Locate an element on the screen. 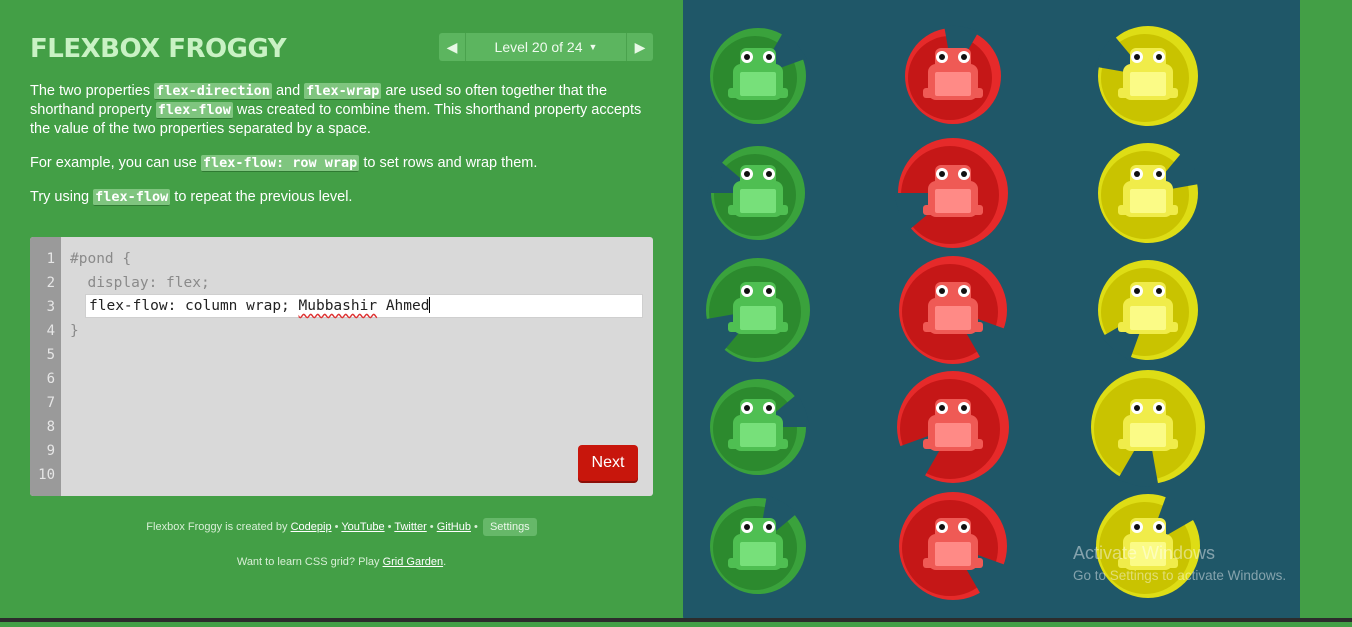  line-number-gutter: 1 2 3 4 5 6 7 8 9 10 is located at coordinates (45, 366).